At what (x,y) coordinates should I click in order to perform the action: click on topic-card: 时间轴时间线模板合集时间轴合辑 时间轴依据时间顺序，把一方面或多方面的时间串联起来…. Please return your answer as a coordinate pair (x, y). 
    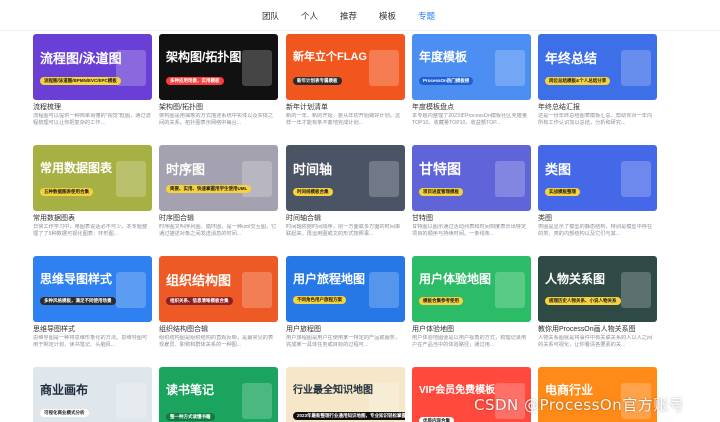
    Looking at the image, I should click on (345, 191).